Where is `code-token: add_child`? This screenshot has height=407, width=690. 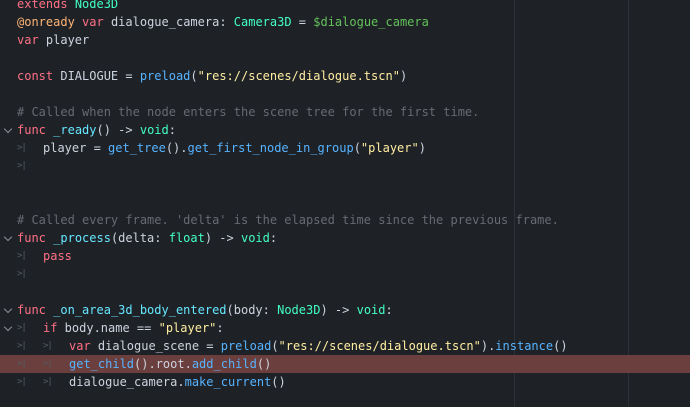 code-token: add_child is located at coordinates (224, 364).